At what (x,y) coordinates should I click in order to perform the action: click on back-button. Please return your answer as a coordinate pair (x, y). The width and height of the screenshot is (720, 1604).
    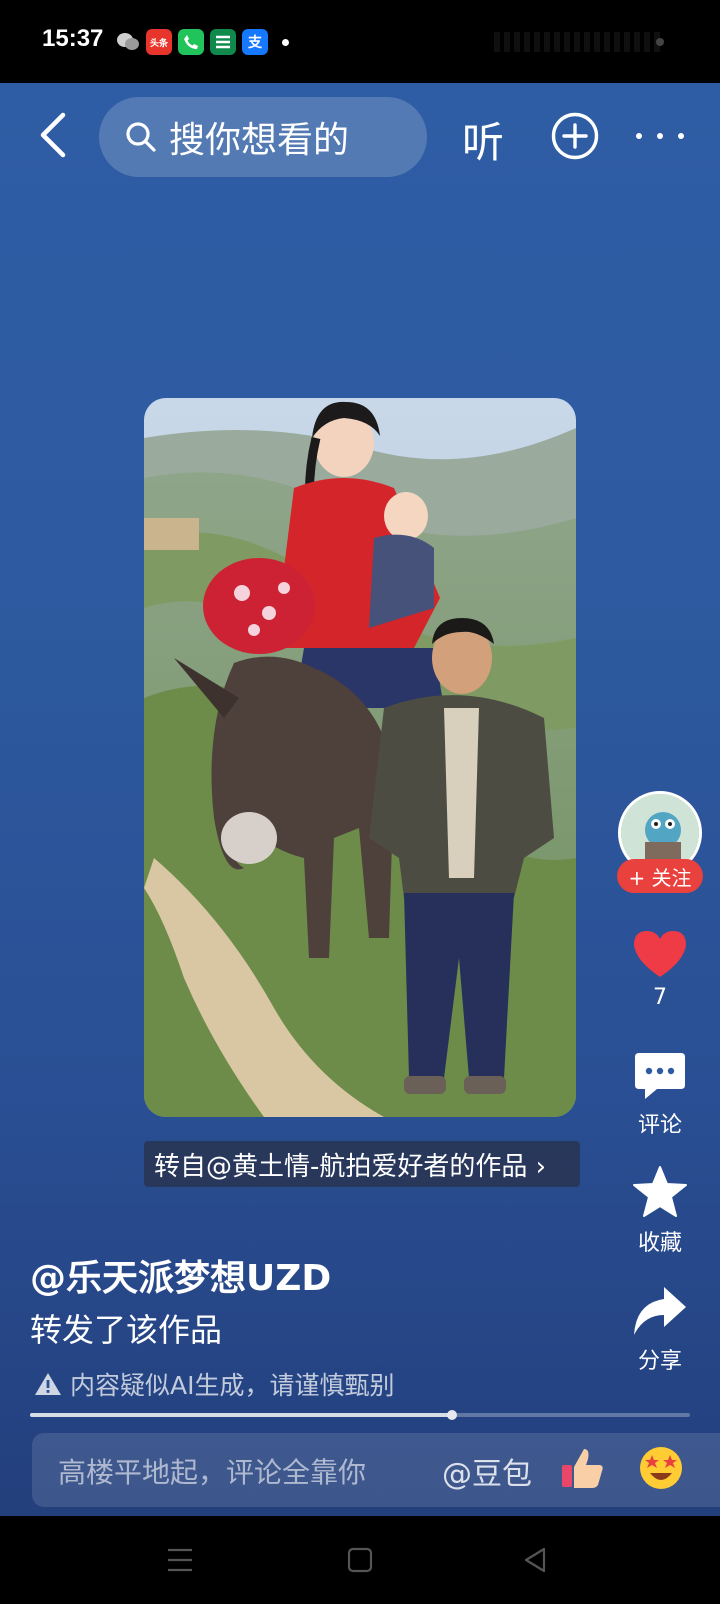
    Looking at the image, I should click on (52, 135).